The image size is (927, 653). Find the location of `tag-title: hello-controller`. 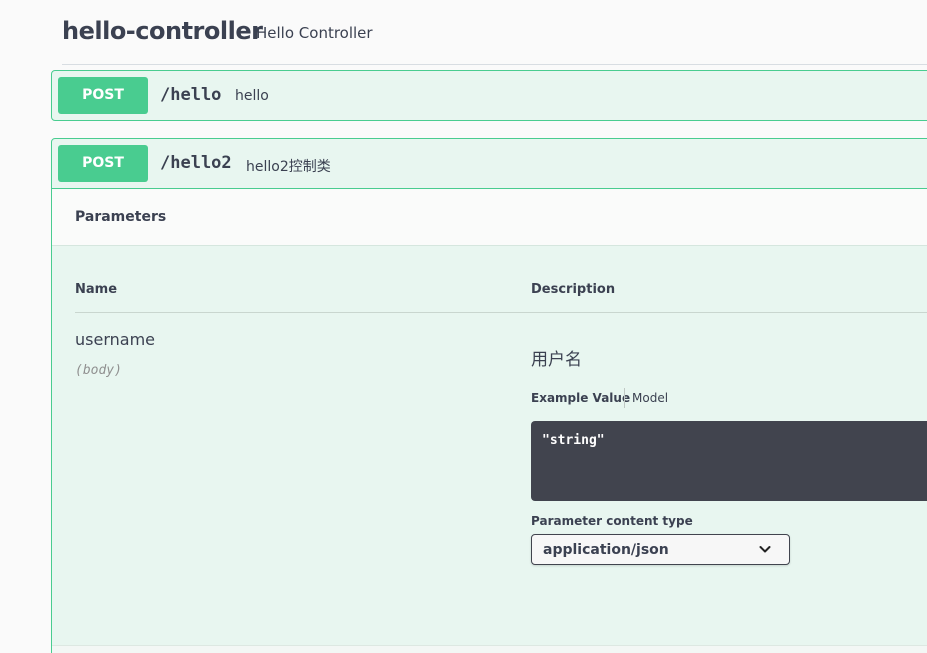

tag-title: hello-controller is located at coordinates (162, 31).